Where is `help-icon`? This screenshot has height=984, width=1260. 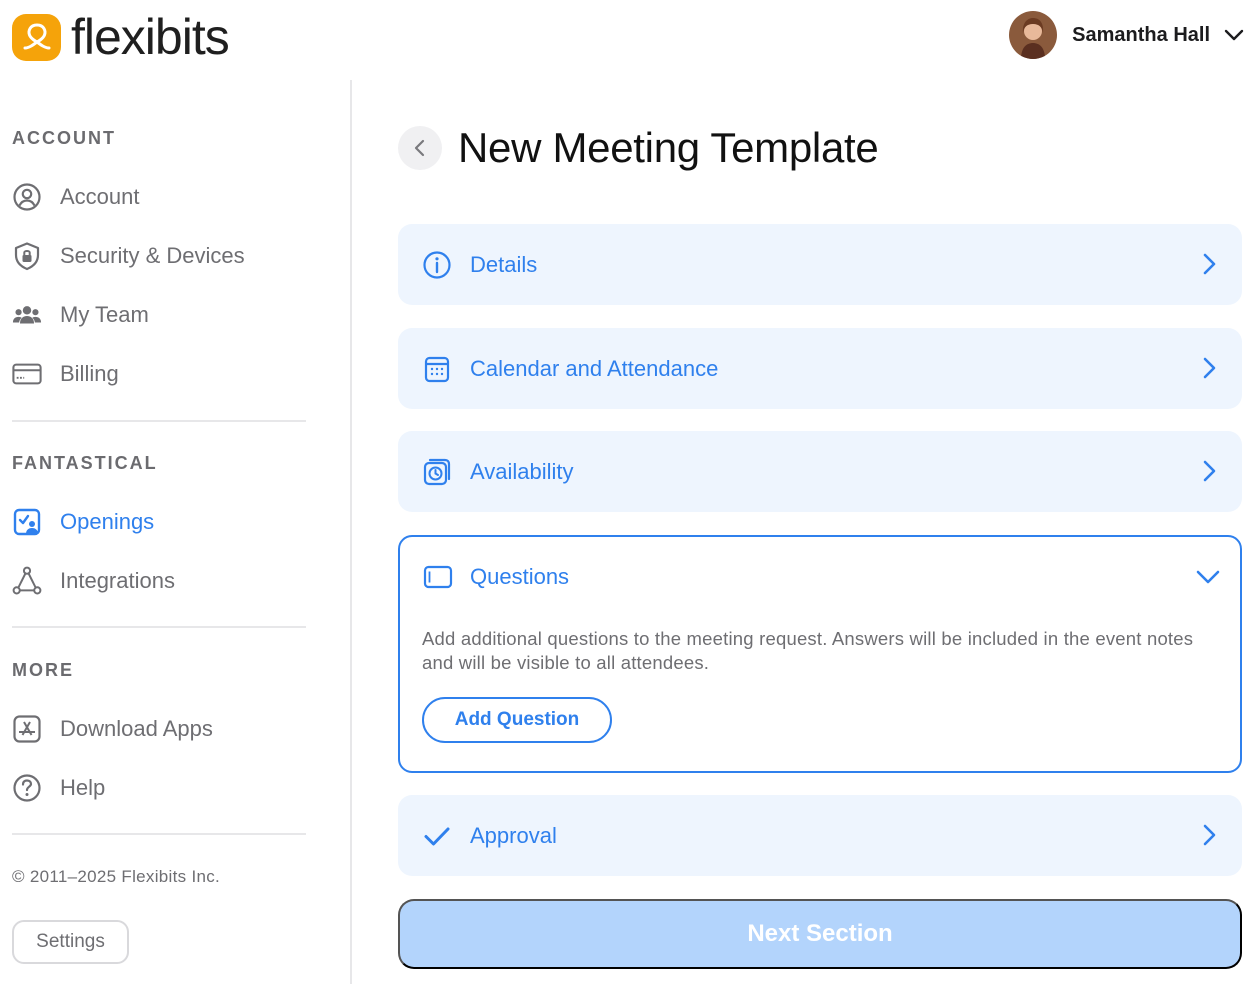 help-icon is located at coordinates (27, 788).